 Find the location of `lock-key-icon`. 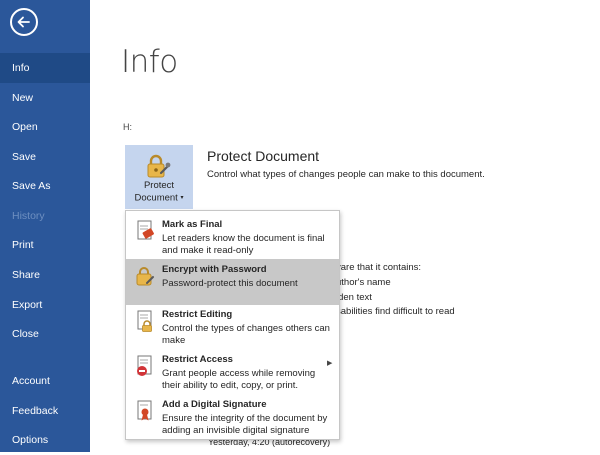

lock-key-icon is located at coordinates (159, 166).